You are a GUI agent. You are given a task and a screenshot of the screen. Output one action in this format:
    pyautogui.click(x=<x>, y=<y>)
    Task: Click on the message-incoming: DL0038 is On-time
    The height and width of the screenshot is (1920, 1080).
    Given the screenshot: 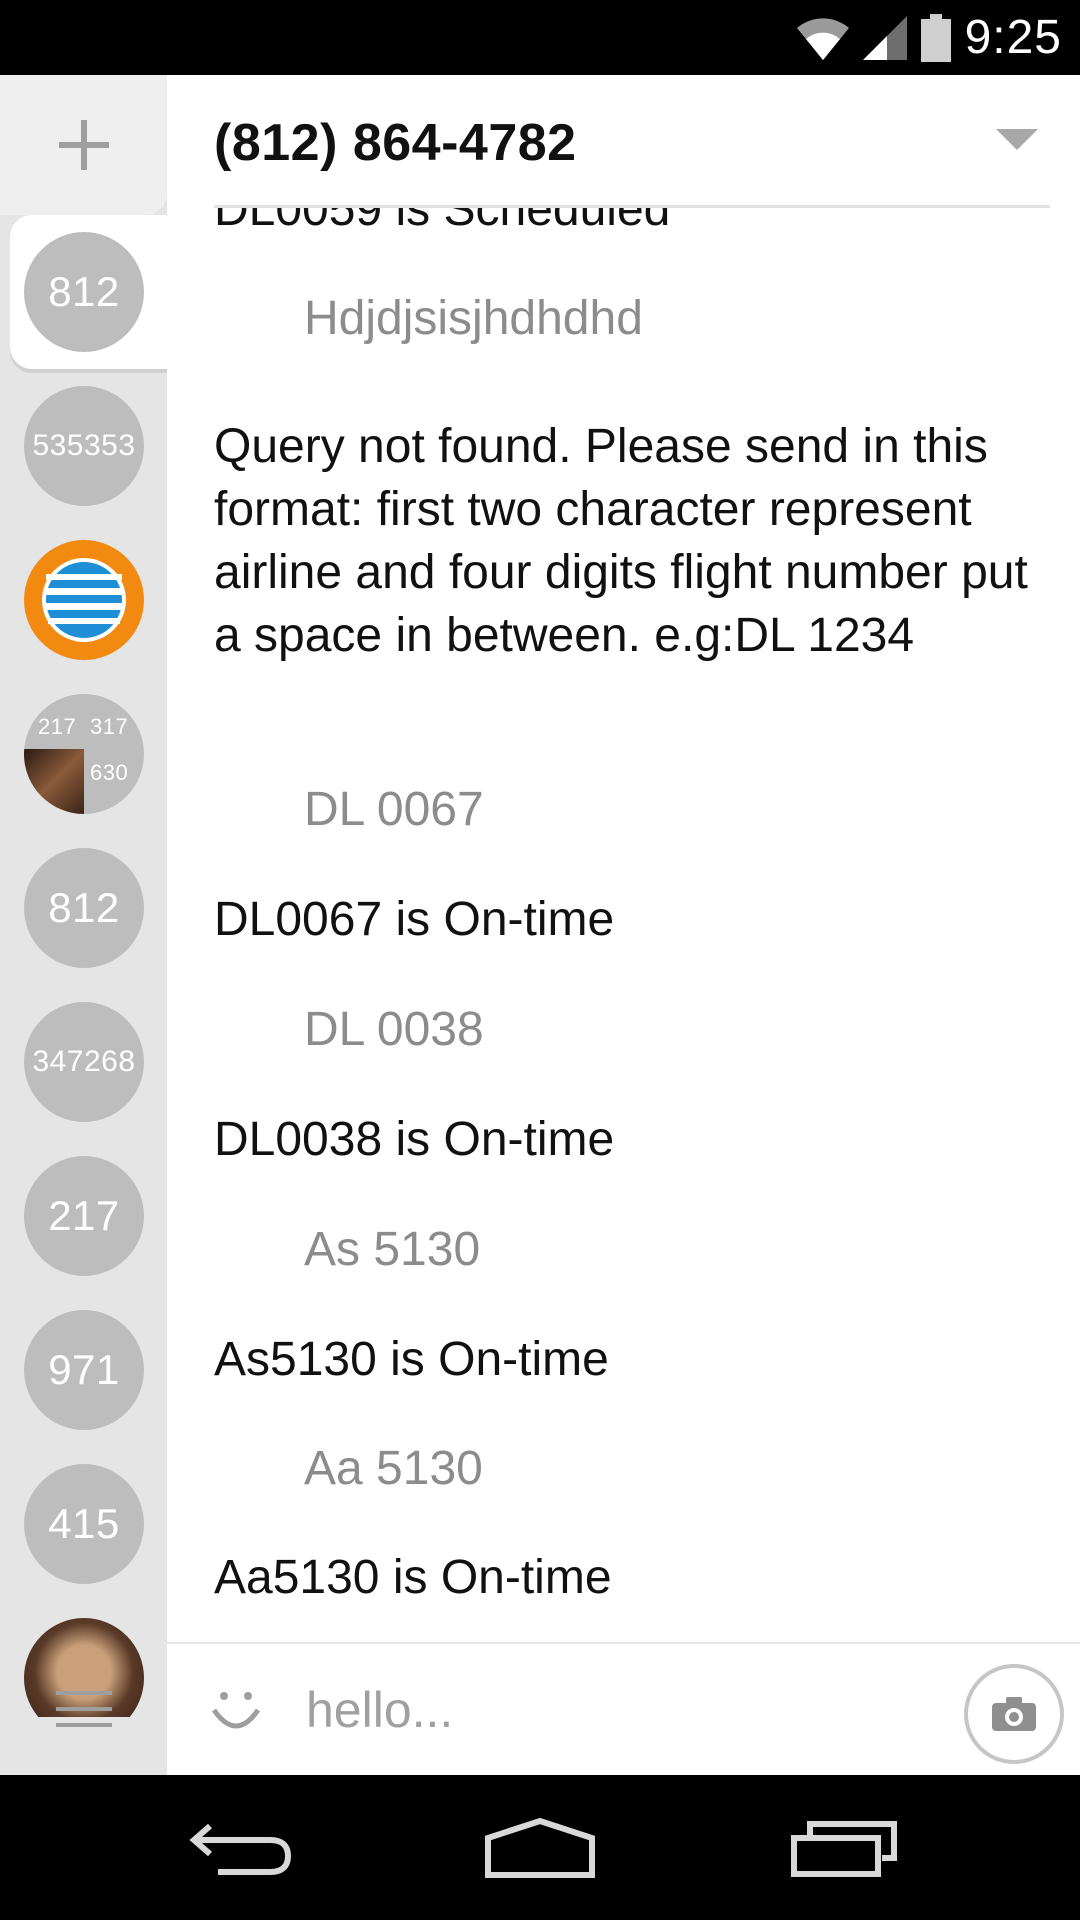 What is the action you would take?
    pyautogui.click(x=414, y=1139)
    